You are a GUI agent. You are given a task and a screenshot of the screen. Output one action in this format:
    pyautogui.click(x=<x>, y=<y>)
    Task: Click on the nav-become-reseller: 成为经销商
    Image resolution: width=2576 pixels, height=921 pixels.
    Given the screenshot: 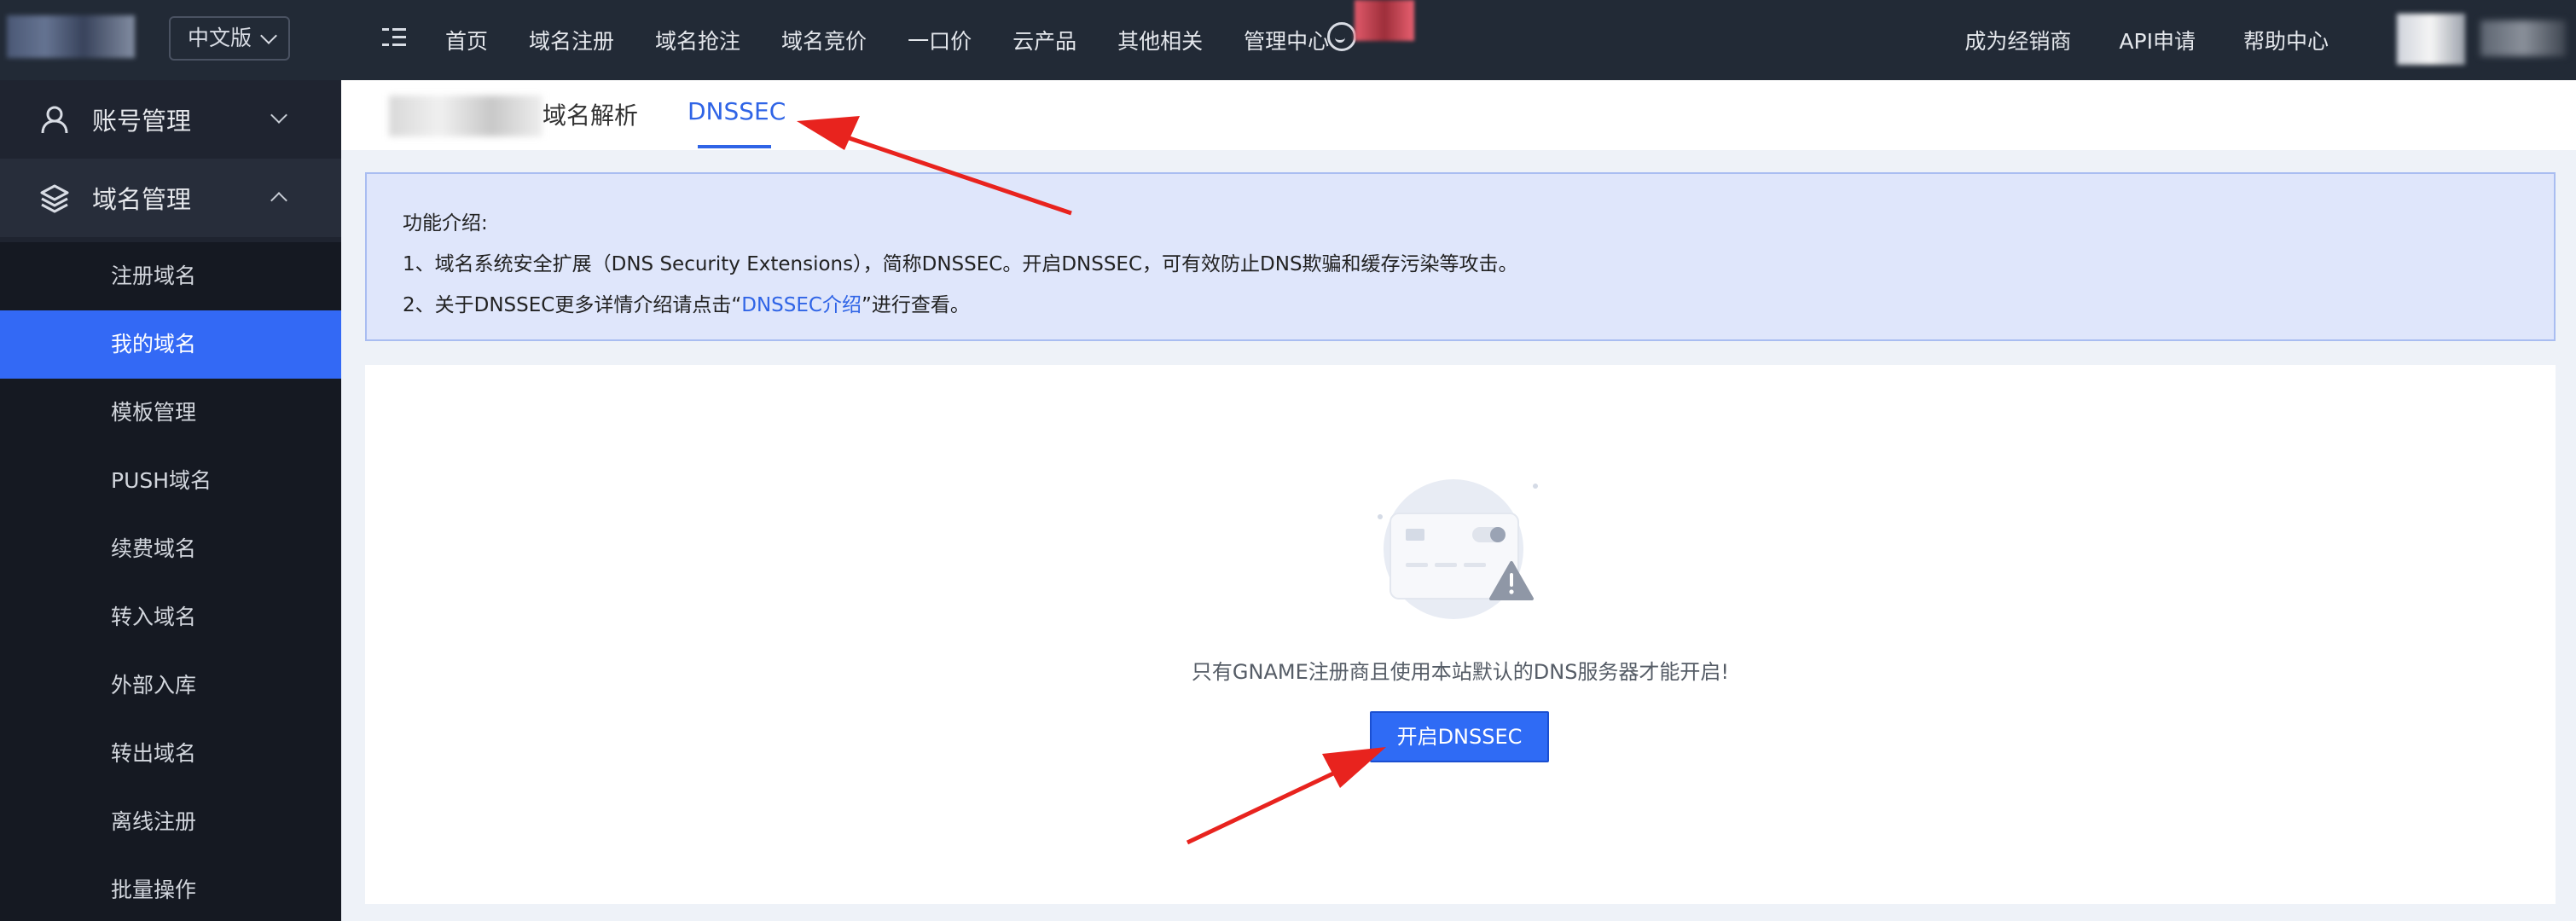 What is the action you would take?
    pyautogui.click(x=2017, y=40)
    